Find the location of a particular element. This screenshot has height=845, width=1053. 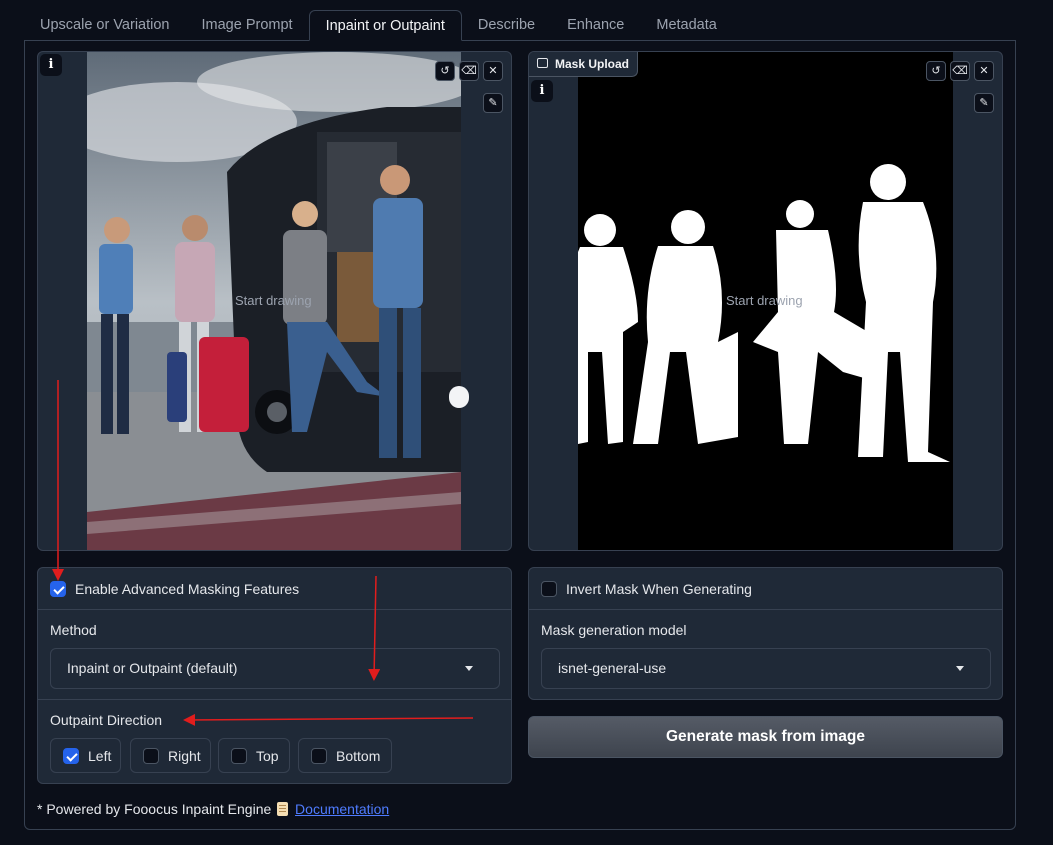

method-select: Inpaint or Outpaint (default) is located at coordinates (275, 668).